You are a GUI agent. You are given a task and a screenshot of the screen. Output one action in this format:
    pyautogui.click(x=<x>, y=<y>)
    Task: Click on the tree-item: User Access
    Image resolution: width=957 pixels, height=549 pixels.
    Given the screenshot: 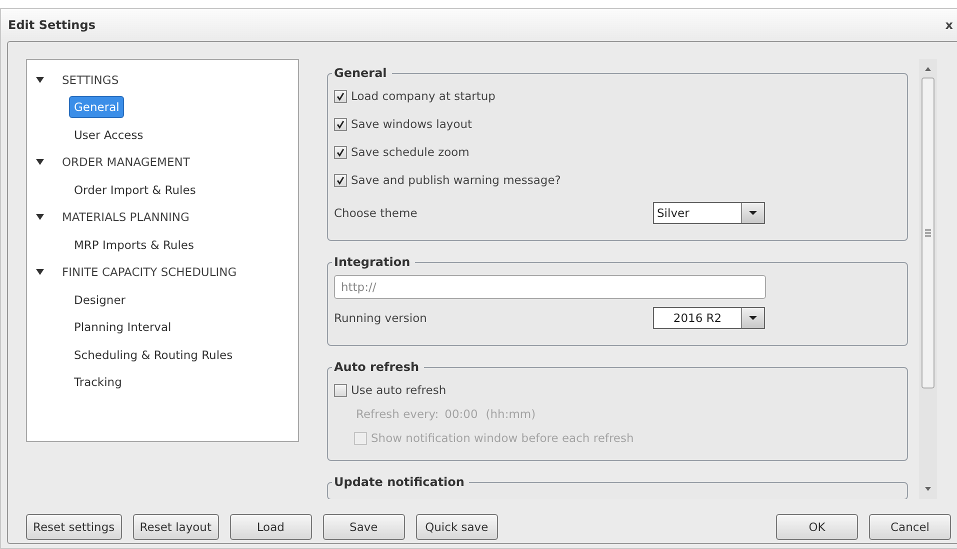 What is the action you would take?
    pyautogui.click(x=109, y=134)
    